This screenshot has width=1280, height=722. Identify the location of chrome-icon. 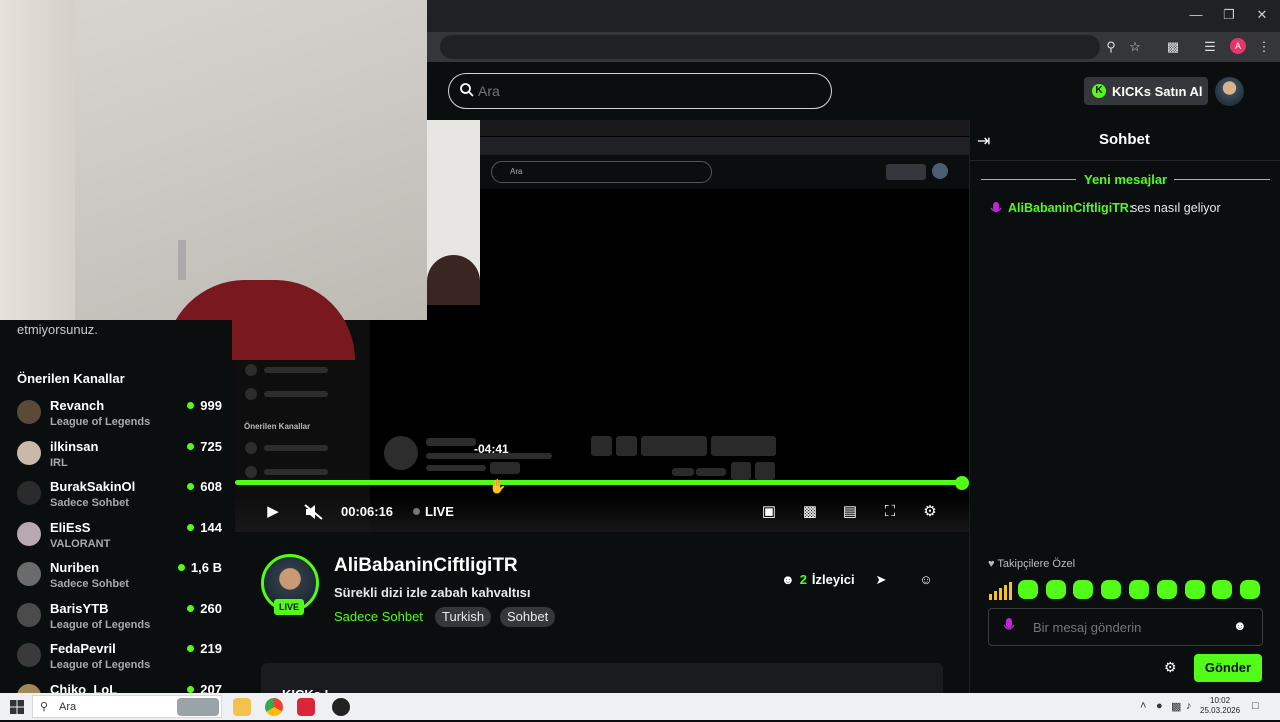
(274, 707).